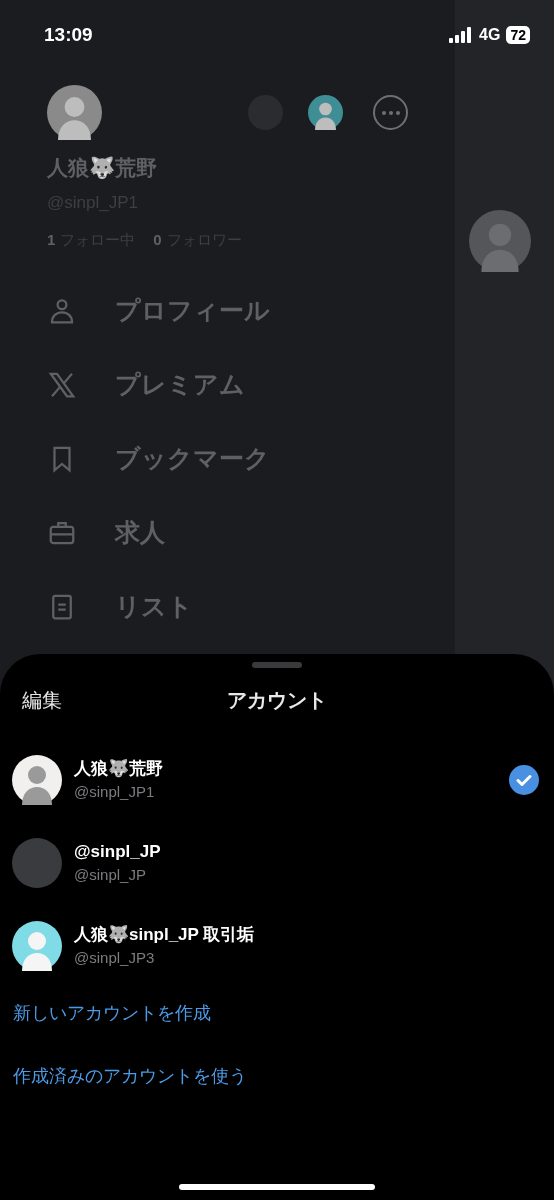 This screenshot has width=554, height=1200. Describe the element at coordinates (51, 240) in the screenshot. I see `following-count: 1` at that location.